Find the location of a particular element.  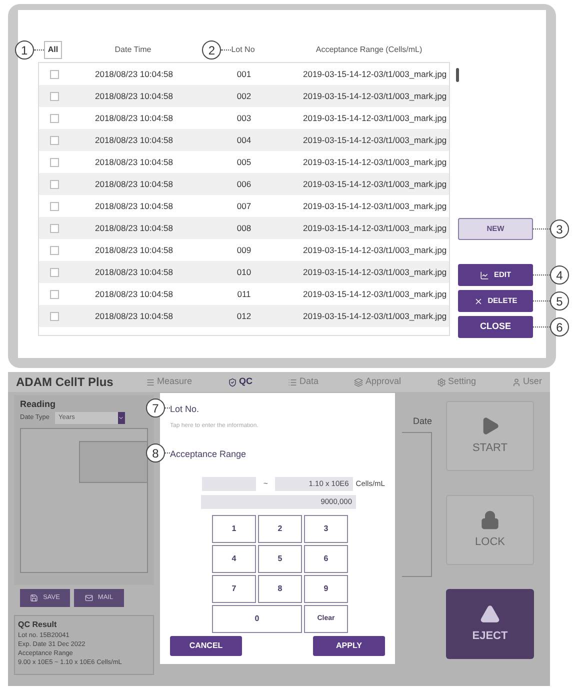

table-cell: 006 is located at coordinates (244, 184).